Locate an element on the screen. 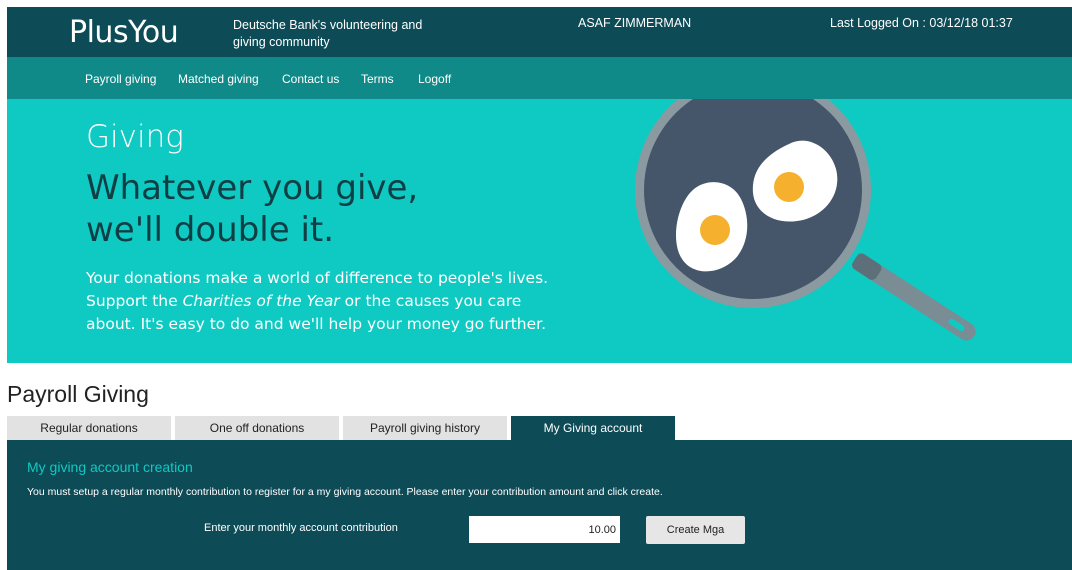 The height and width of the screenshot is (570, 1072). contribution-label: Enter your monthly account contribution is located at coordinates (301, 528).